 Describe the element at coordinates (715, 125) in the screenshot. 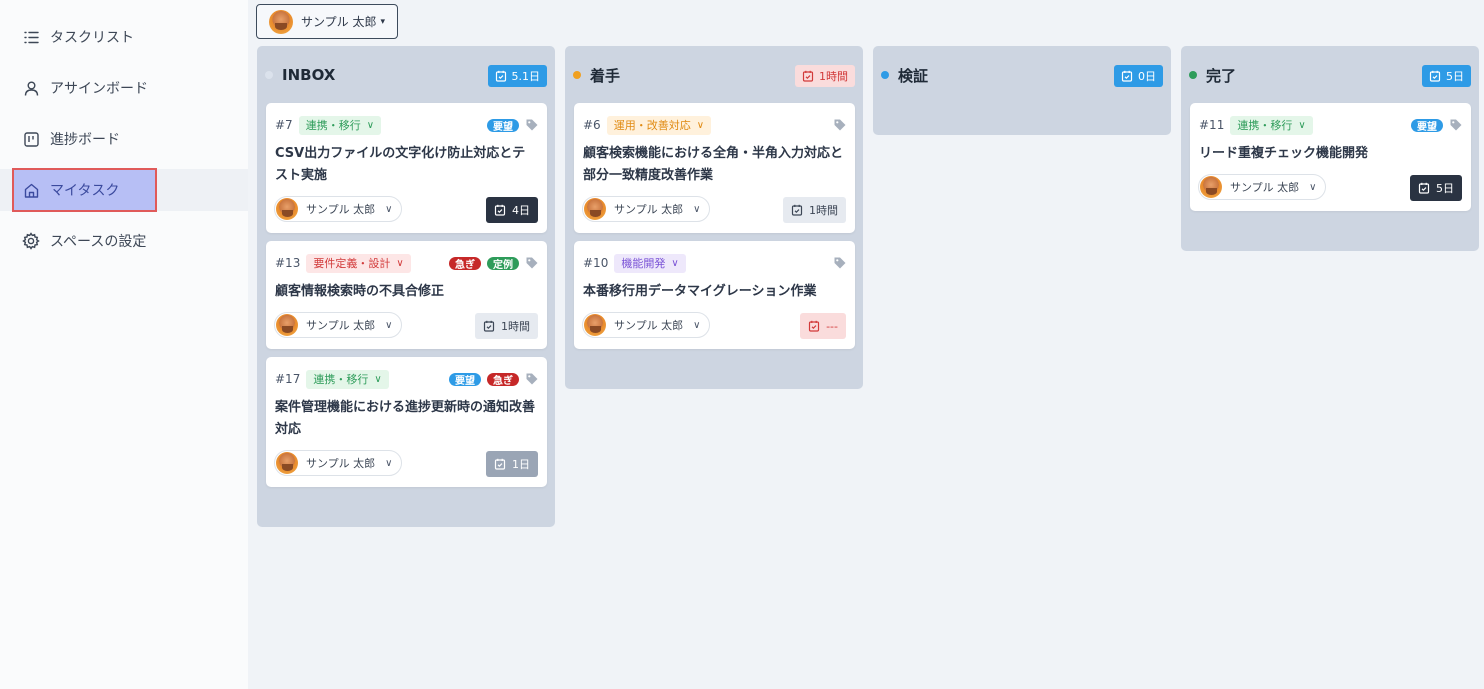

I see `card-header: #6 運用・改善対応 ∨` at that location.